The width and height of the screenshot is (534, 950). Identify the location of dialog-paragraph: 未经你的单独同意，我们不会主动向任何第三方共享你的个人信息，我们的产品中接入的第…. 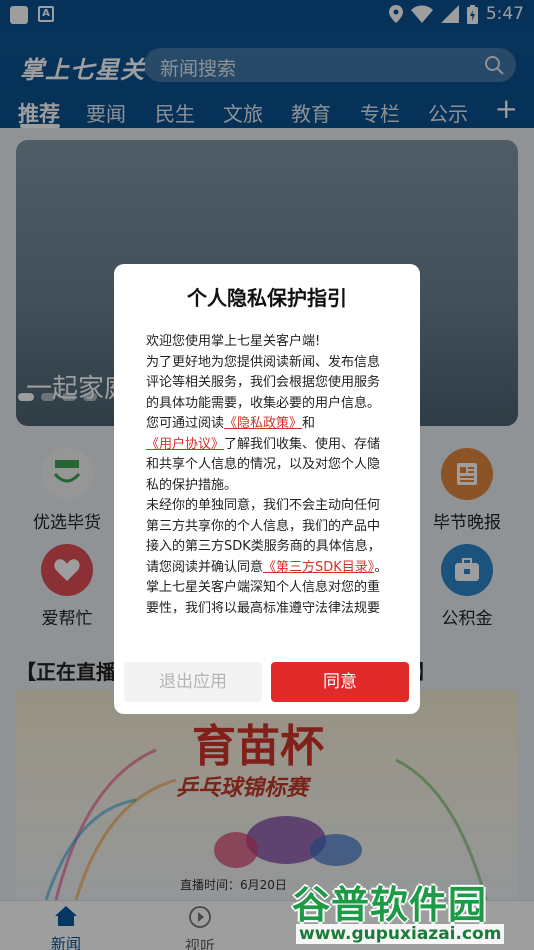
(268, 537).